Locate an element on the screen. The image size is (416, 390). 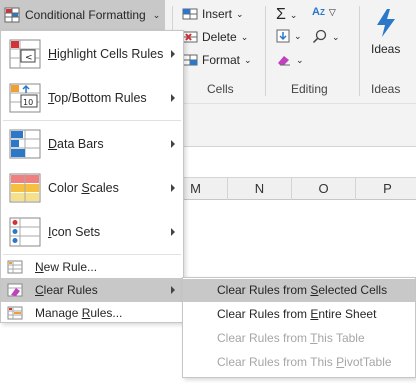
autosum-button: Σ ⌄ is located at coordinates (286, 15).